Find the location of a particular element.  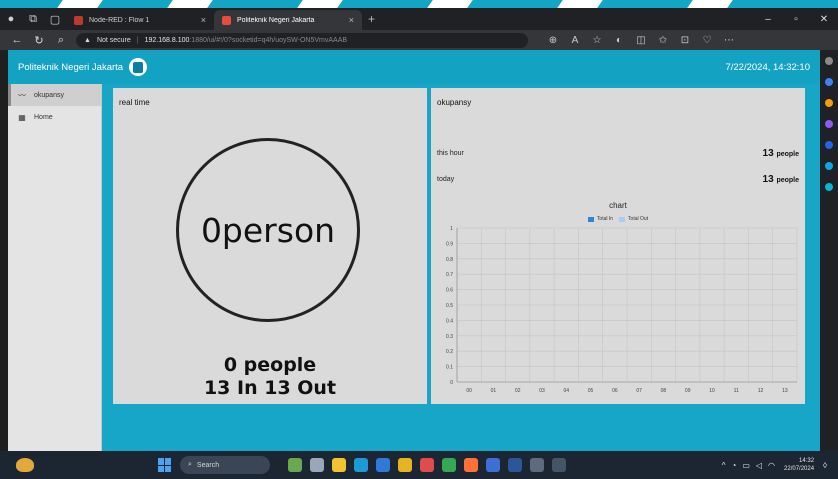

app-icon is located at coordinates (427, 465).